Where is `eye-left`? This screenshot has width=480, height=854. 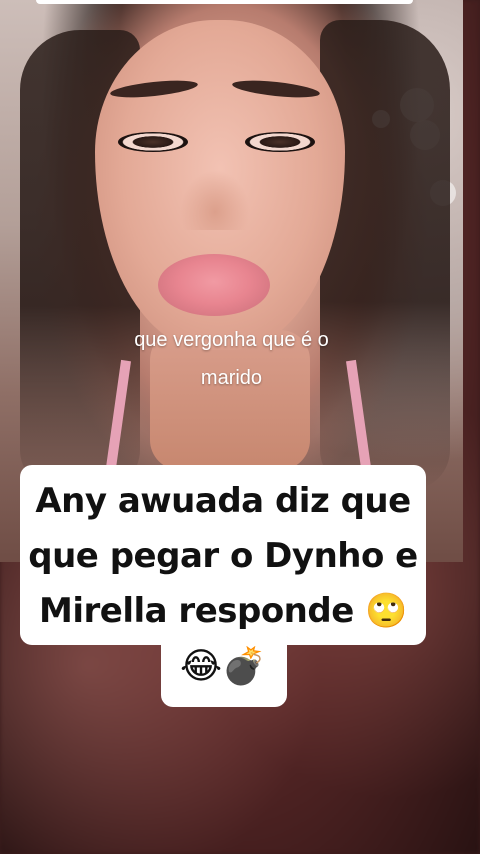 eye-left is located at coordinates (153, 142).